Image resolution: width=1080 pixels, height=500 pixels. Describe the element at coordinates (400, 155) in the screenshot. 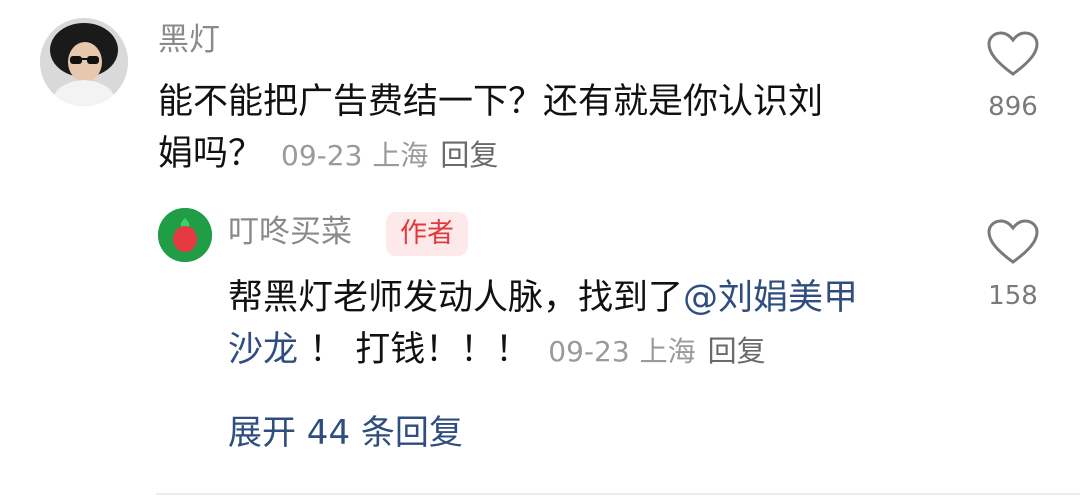

I see `comment-location: 上海` at that location.